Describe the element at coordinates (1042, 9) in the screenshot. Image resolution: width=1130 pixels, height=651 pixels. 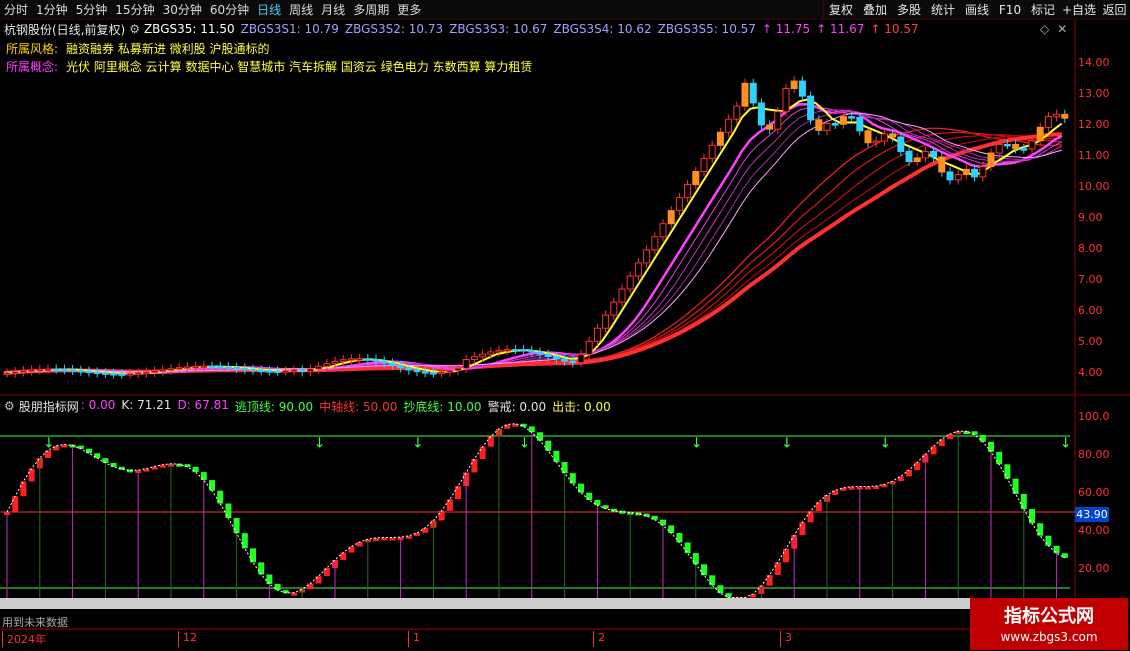
I see `toolbar-button-6: 标记` at that location.